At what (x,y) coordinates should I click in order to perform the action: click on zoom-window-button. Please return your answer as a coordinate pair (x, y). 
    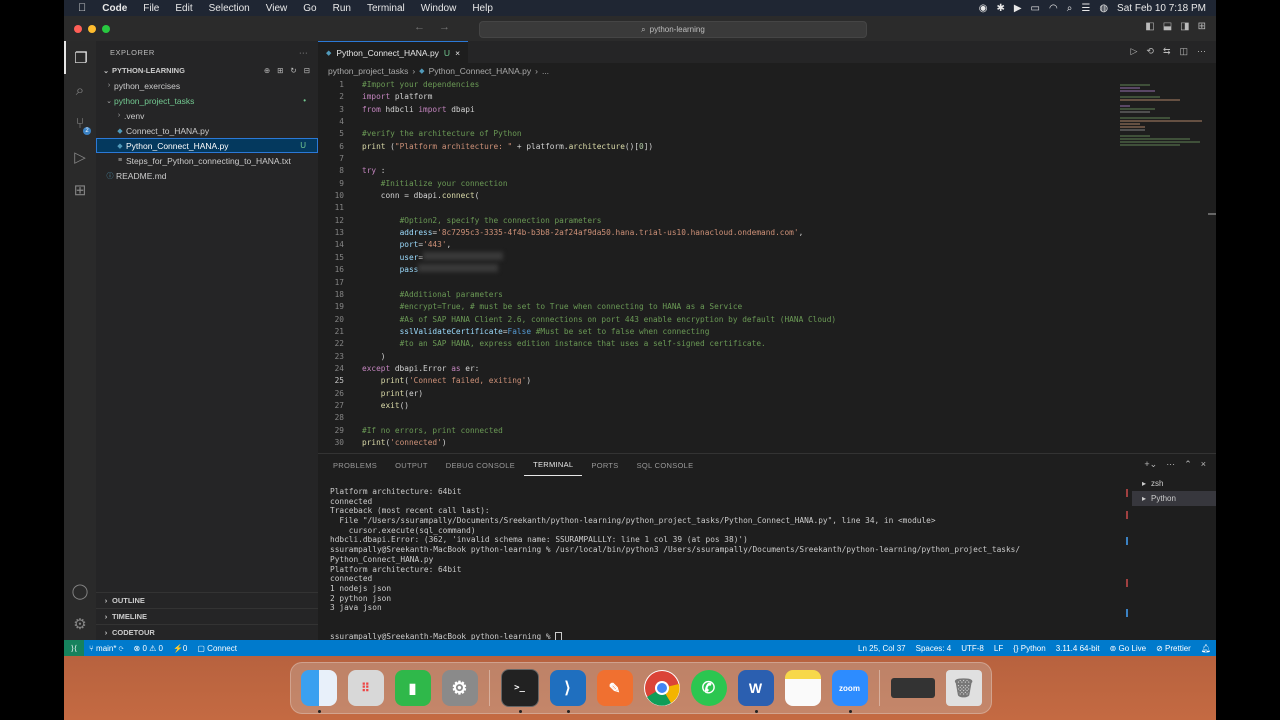
    Looking at the image, I should click on (106, 28).